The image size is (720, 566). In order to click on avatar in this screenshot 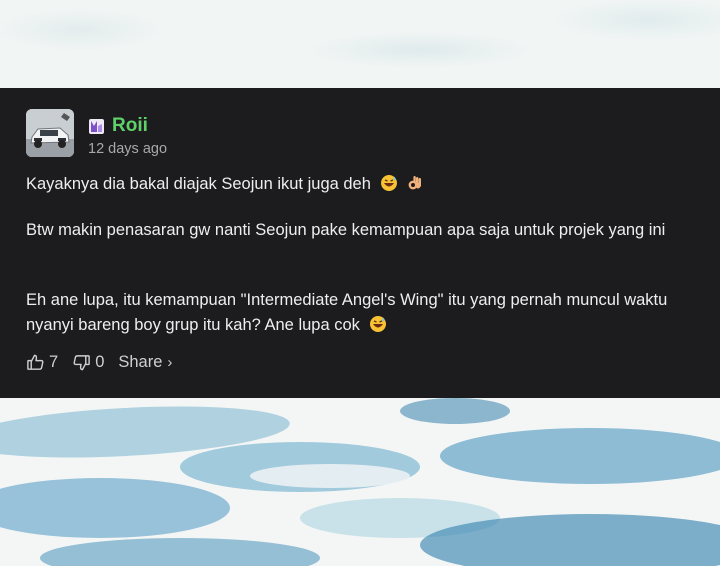, I will do `click(50, 133)`.